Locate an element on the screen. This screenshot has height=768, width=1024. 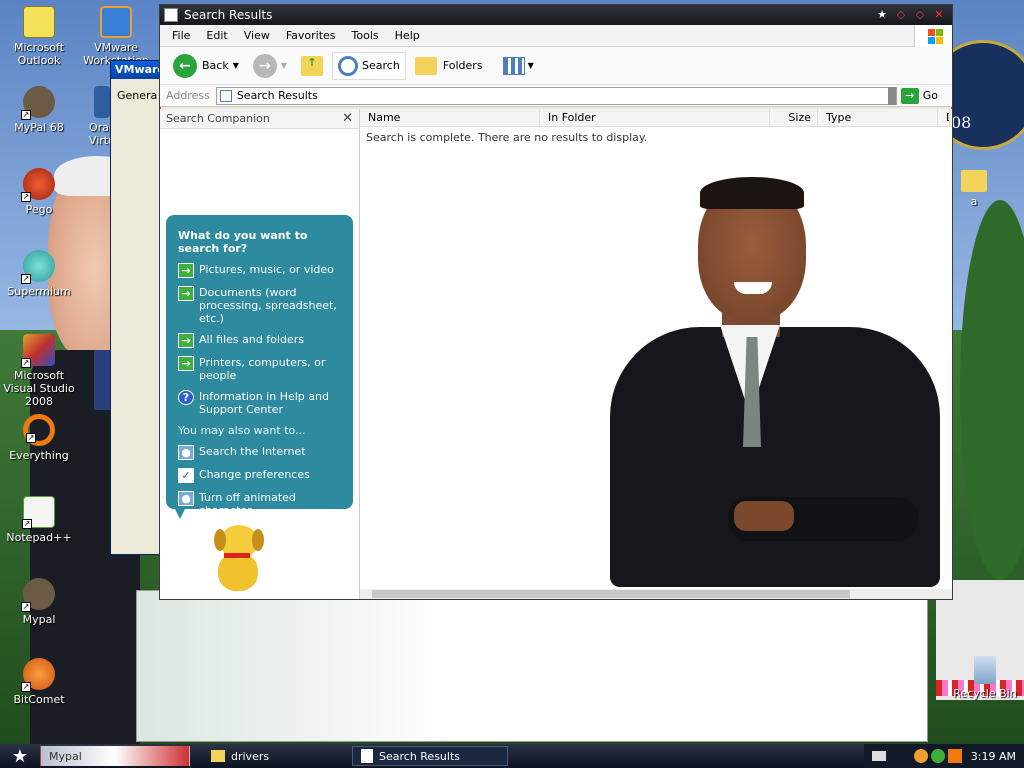
desktop-icon-mypal: ↗ Mypal is located at coordinates (39, 602).